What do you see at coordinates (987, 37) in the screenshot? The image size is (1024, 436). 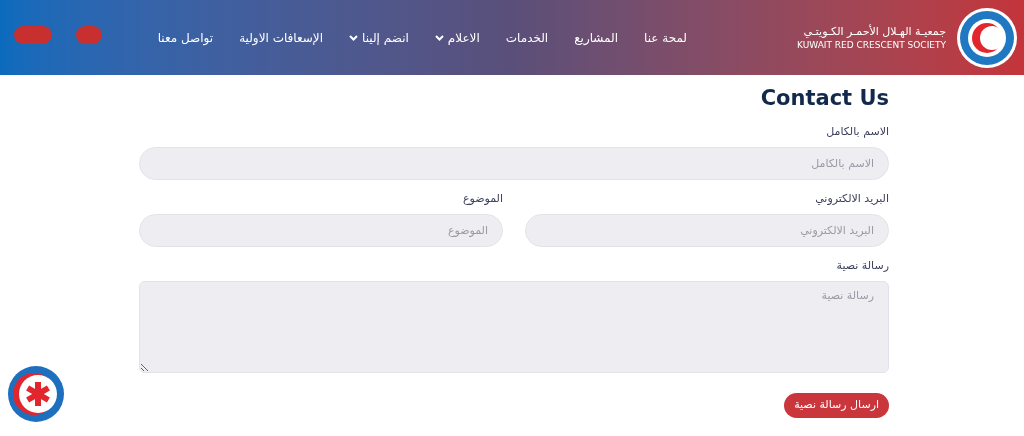 I see `society-logo-icon` at bounding box center [987, 37].